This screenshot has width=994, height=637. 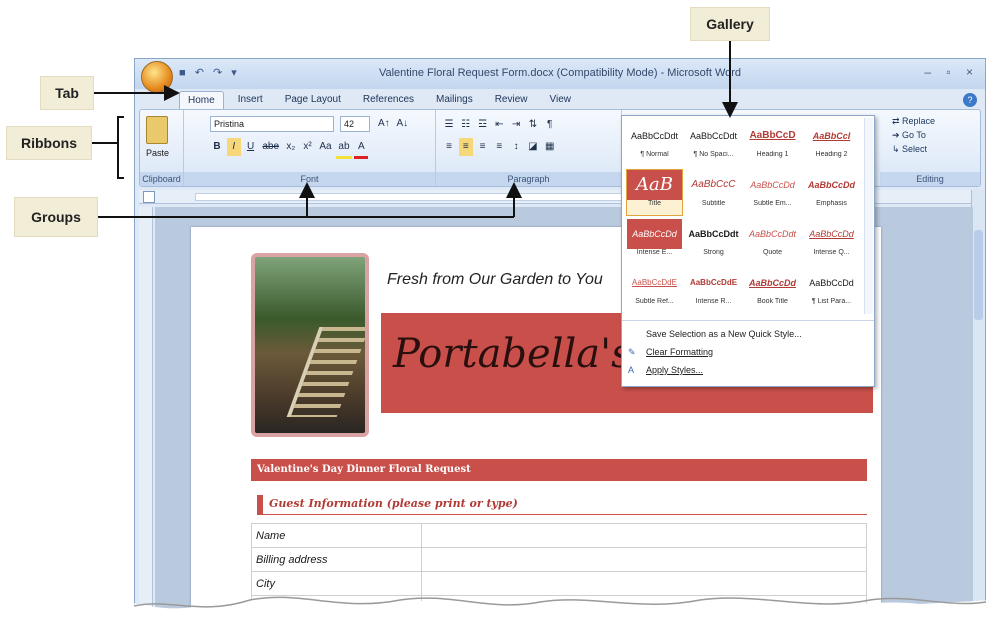 I want to click on table-row: City, so click(x=559, y=583).